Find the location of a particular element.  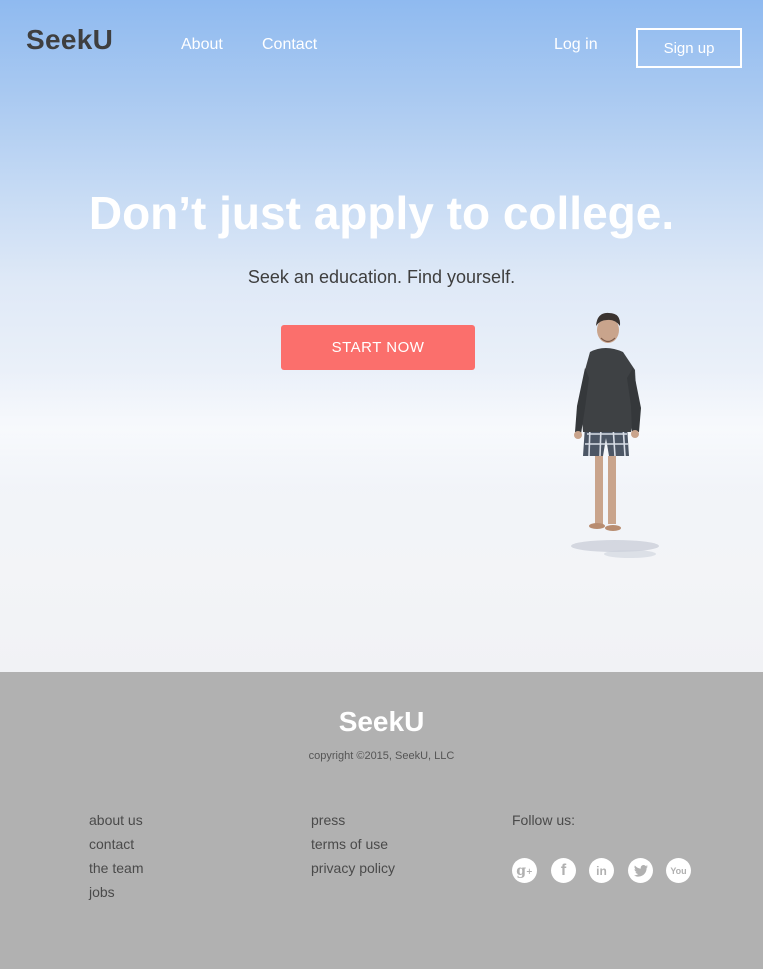

login-link: Log in is located at coordinates (576, 45).